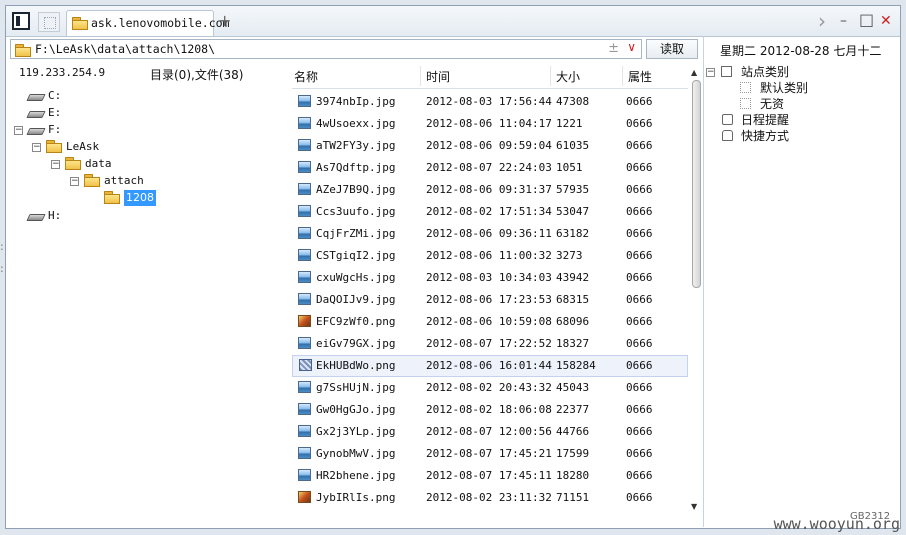 This screenshot has width=906, height=535. What do you see at coordinates (568, 76) in the screenshot?
I see `column-header-size: 大小` at bounding box center [568, 76].